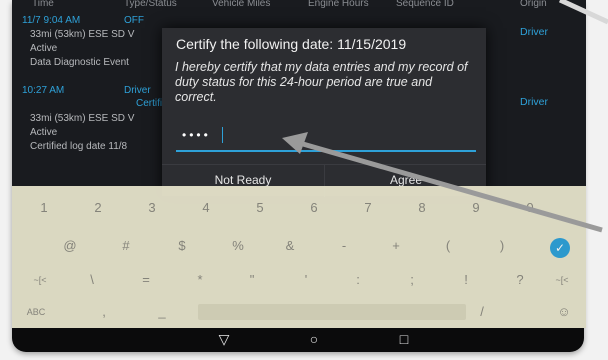 The width and height of the screenshot is (608, 360). Describe the element at coordinates (482, 312) in the screenshot. I see `key-slash: /` at that location.